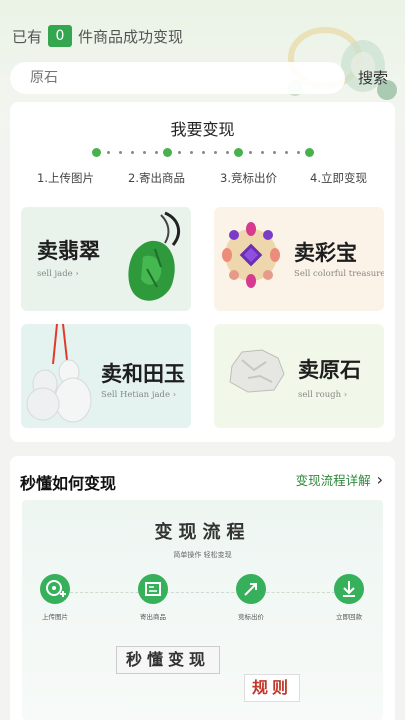 The width and height of the screenshot is (405, 720). I want to click on step-labels: 1.上传图片 2.寄出商品 3.竞标出价 4.立即变现, so click(202, 179).